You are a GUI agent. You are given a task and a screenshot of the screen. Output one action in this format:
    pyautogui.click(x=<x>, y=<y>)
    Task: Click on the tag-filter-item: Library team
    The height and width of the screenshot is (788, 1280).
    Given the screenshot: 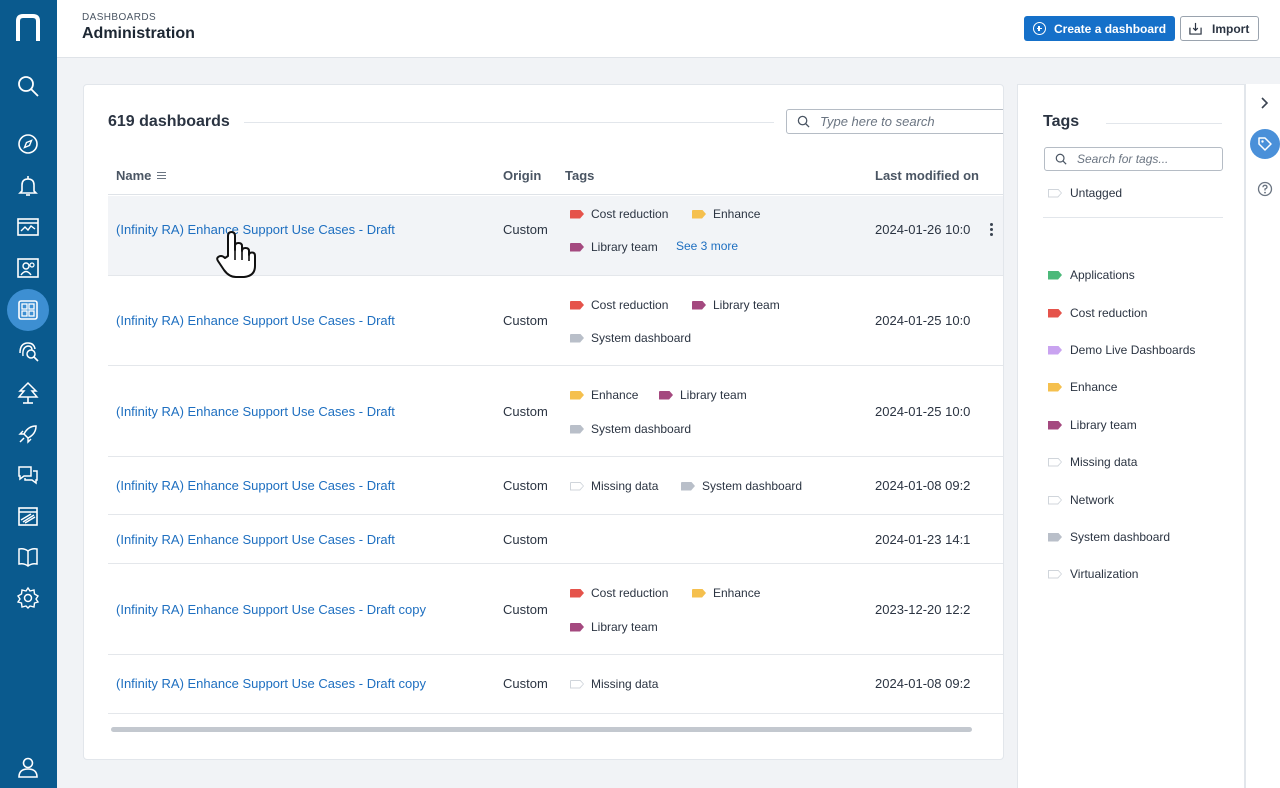 What is the action you would take?
    pyautogui.click(x=1092, y=425)
    